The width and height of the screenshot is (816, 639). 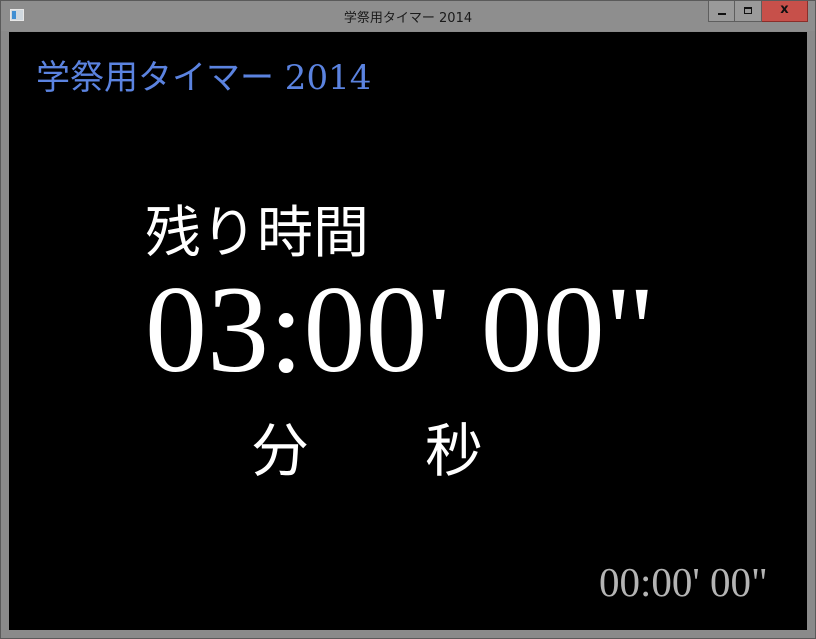 I want to click on maximize-button, so click(x=748, y=11).